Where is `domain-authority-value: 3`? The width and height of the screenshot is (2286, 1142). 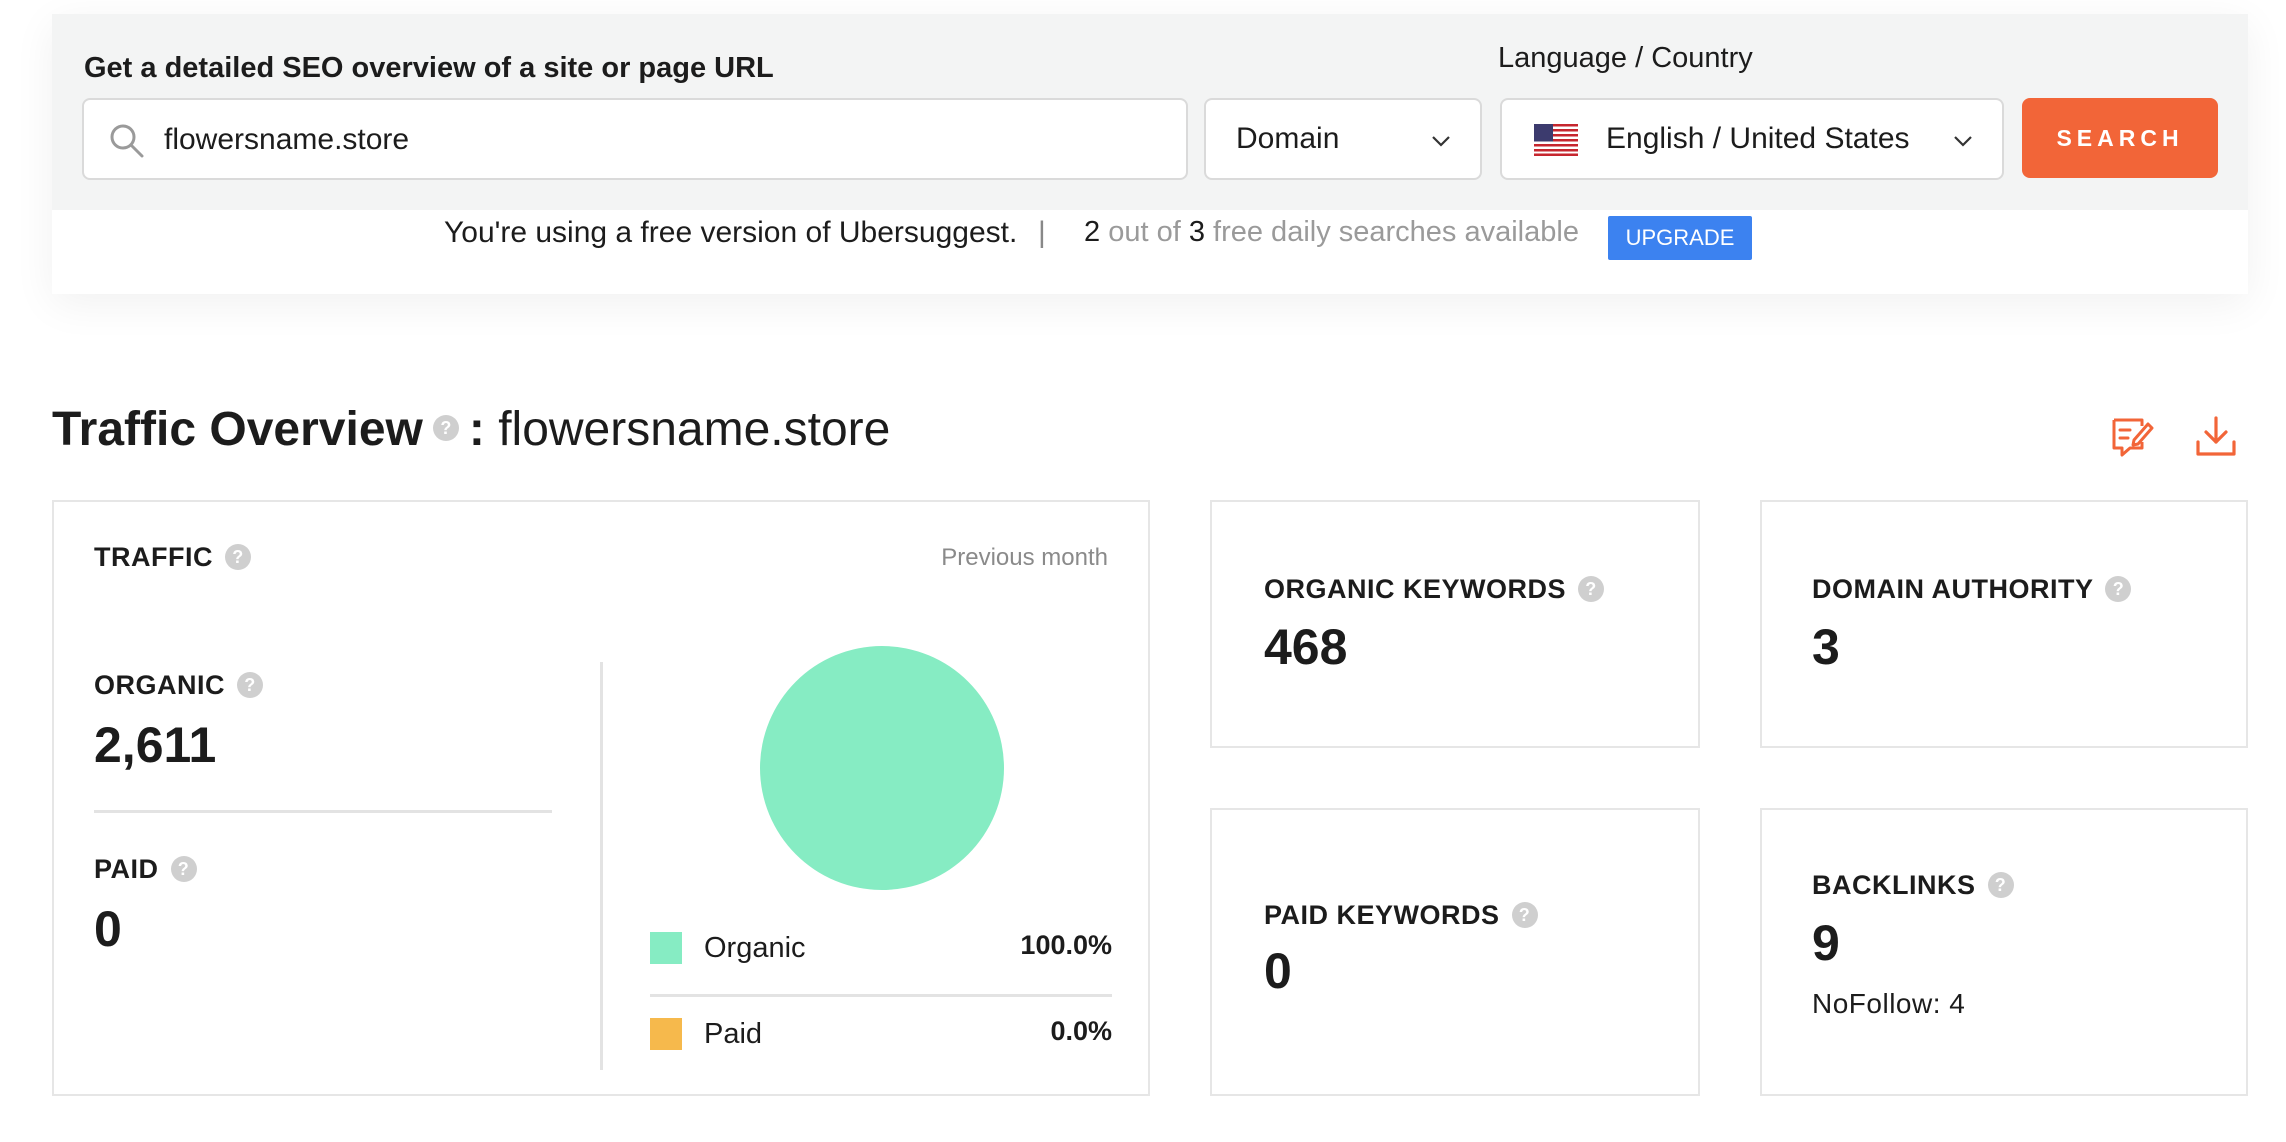 domain-authority-value: 3 is located at coordinates (1826, 647).